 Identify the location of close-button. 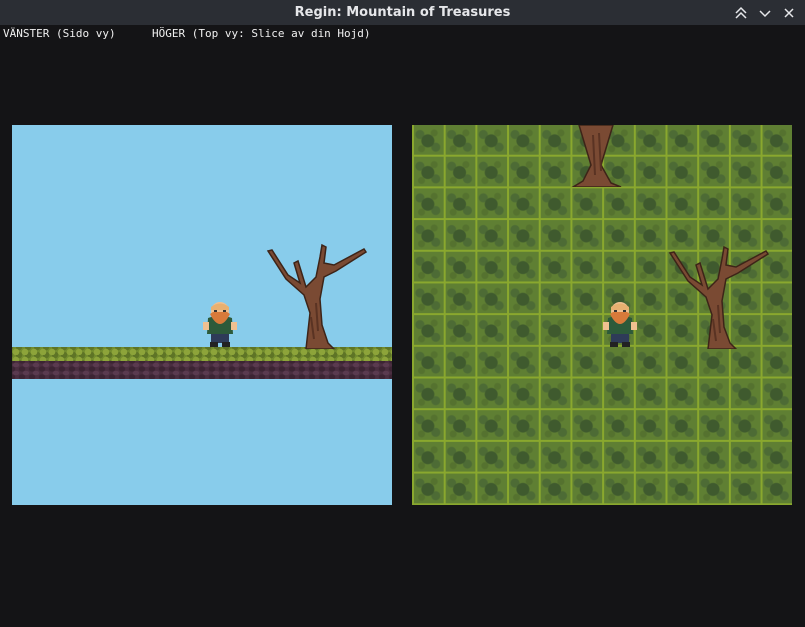
(789, 13).